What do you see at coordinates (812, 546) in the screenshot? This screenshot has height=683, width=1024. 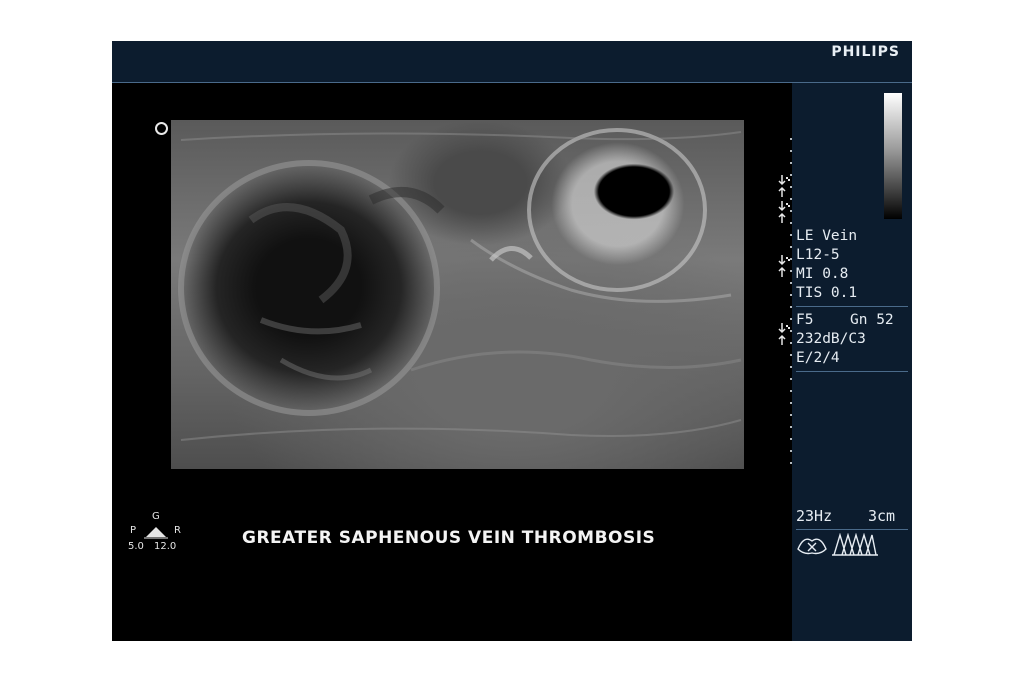 I see `sonoct-x-icon` at bounding box center [812, 546].